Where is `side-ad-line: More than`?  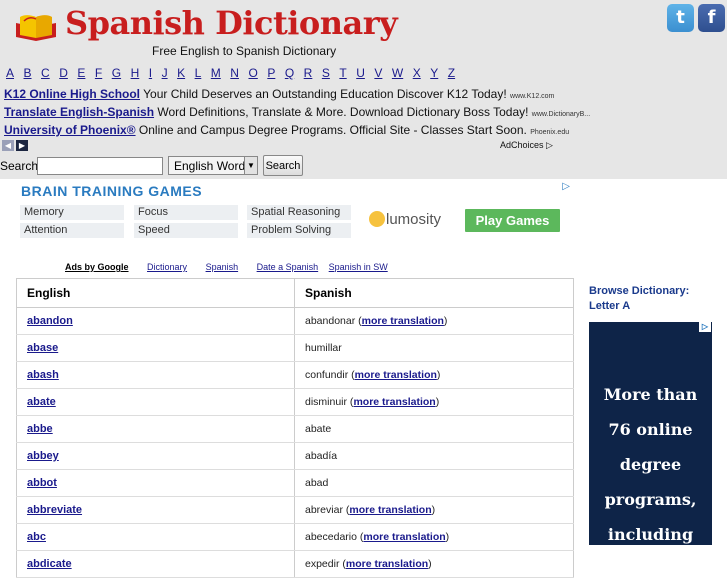 side-ad-line: More than is located at coordinates (650, 394).